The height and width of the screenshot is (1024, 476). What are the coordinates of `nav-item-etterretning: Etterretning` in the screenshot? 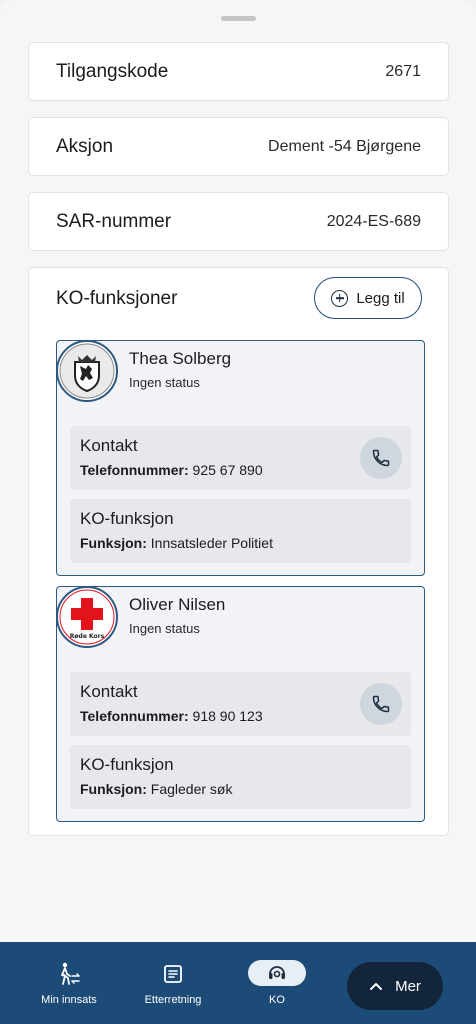 It's located at (173, 983).